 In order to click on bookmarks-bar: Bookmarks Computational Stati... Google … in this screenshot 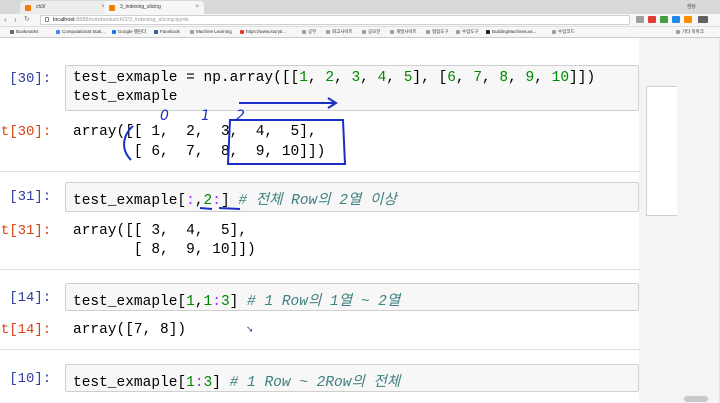, I will do `click(360, 32)`.